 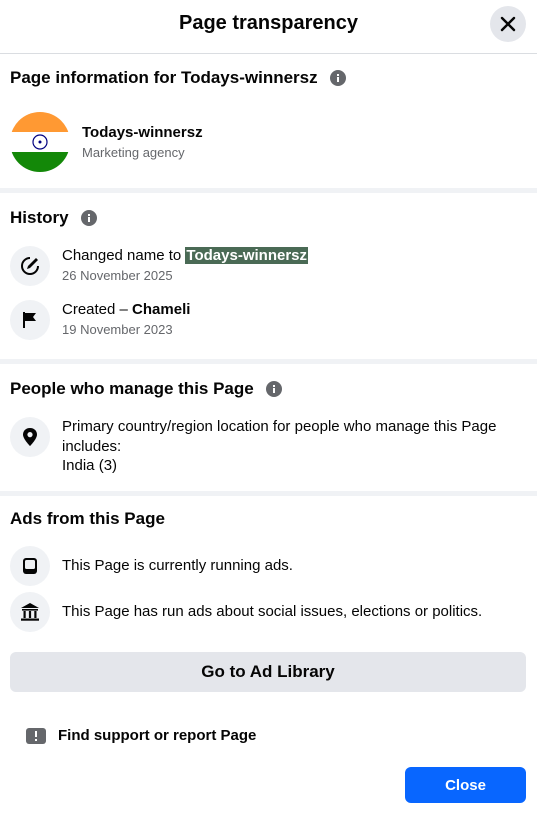 I want to click on ad-library-button: Go to Ad Library, so click(x=268, y=672).